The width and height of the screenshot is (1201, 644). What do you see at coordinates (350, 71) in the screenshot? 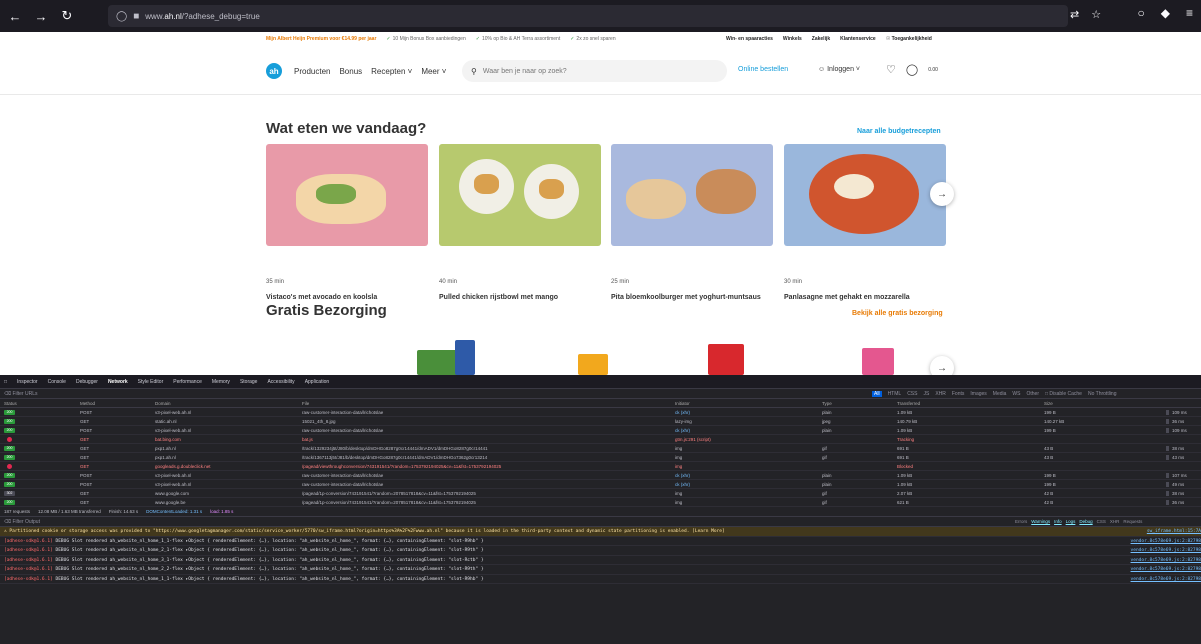
I see `nav-bonus: Bonus` at bounding box center [350, 71].